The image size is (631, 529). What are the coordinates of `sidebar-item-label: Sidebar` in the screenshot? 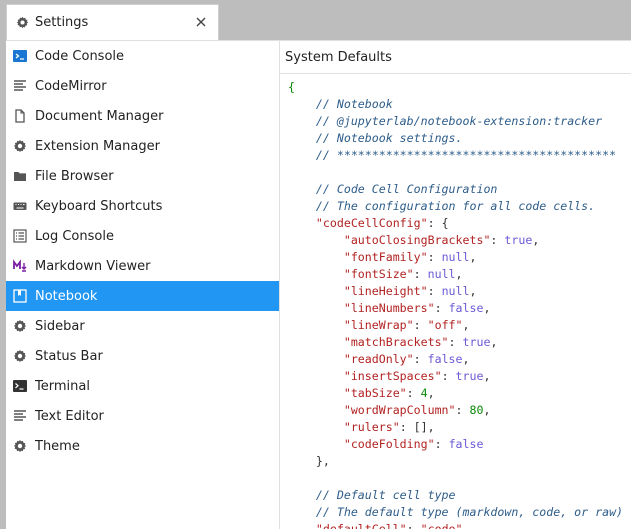 It's located at (60, 326).